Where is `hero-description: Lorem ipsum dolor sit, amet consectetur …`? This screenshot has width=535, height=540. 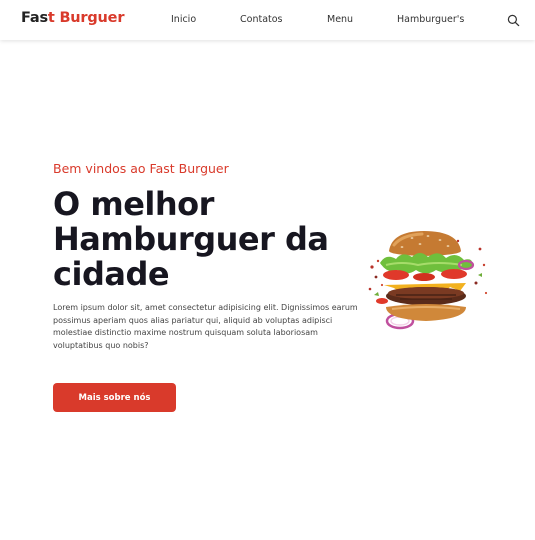
hero-description: Lorem ipsum dolor sit, amet consectetur … is located at coordinates (205, 326).